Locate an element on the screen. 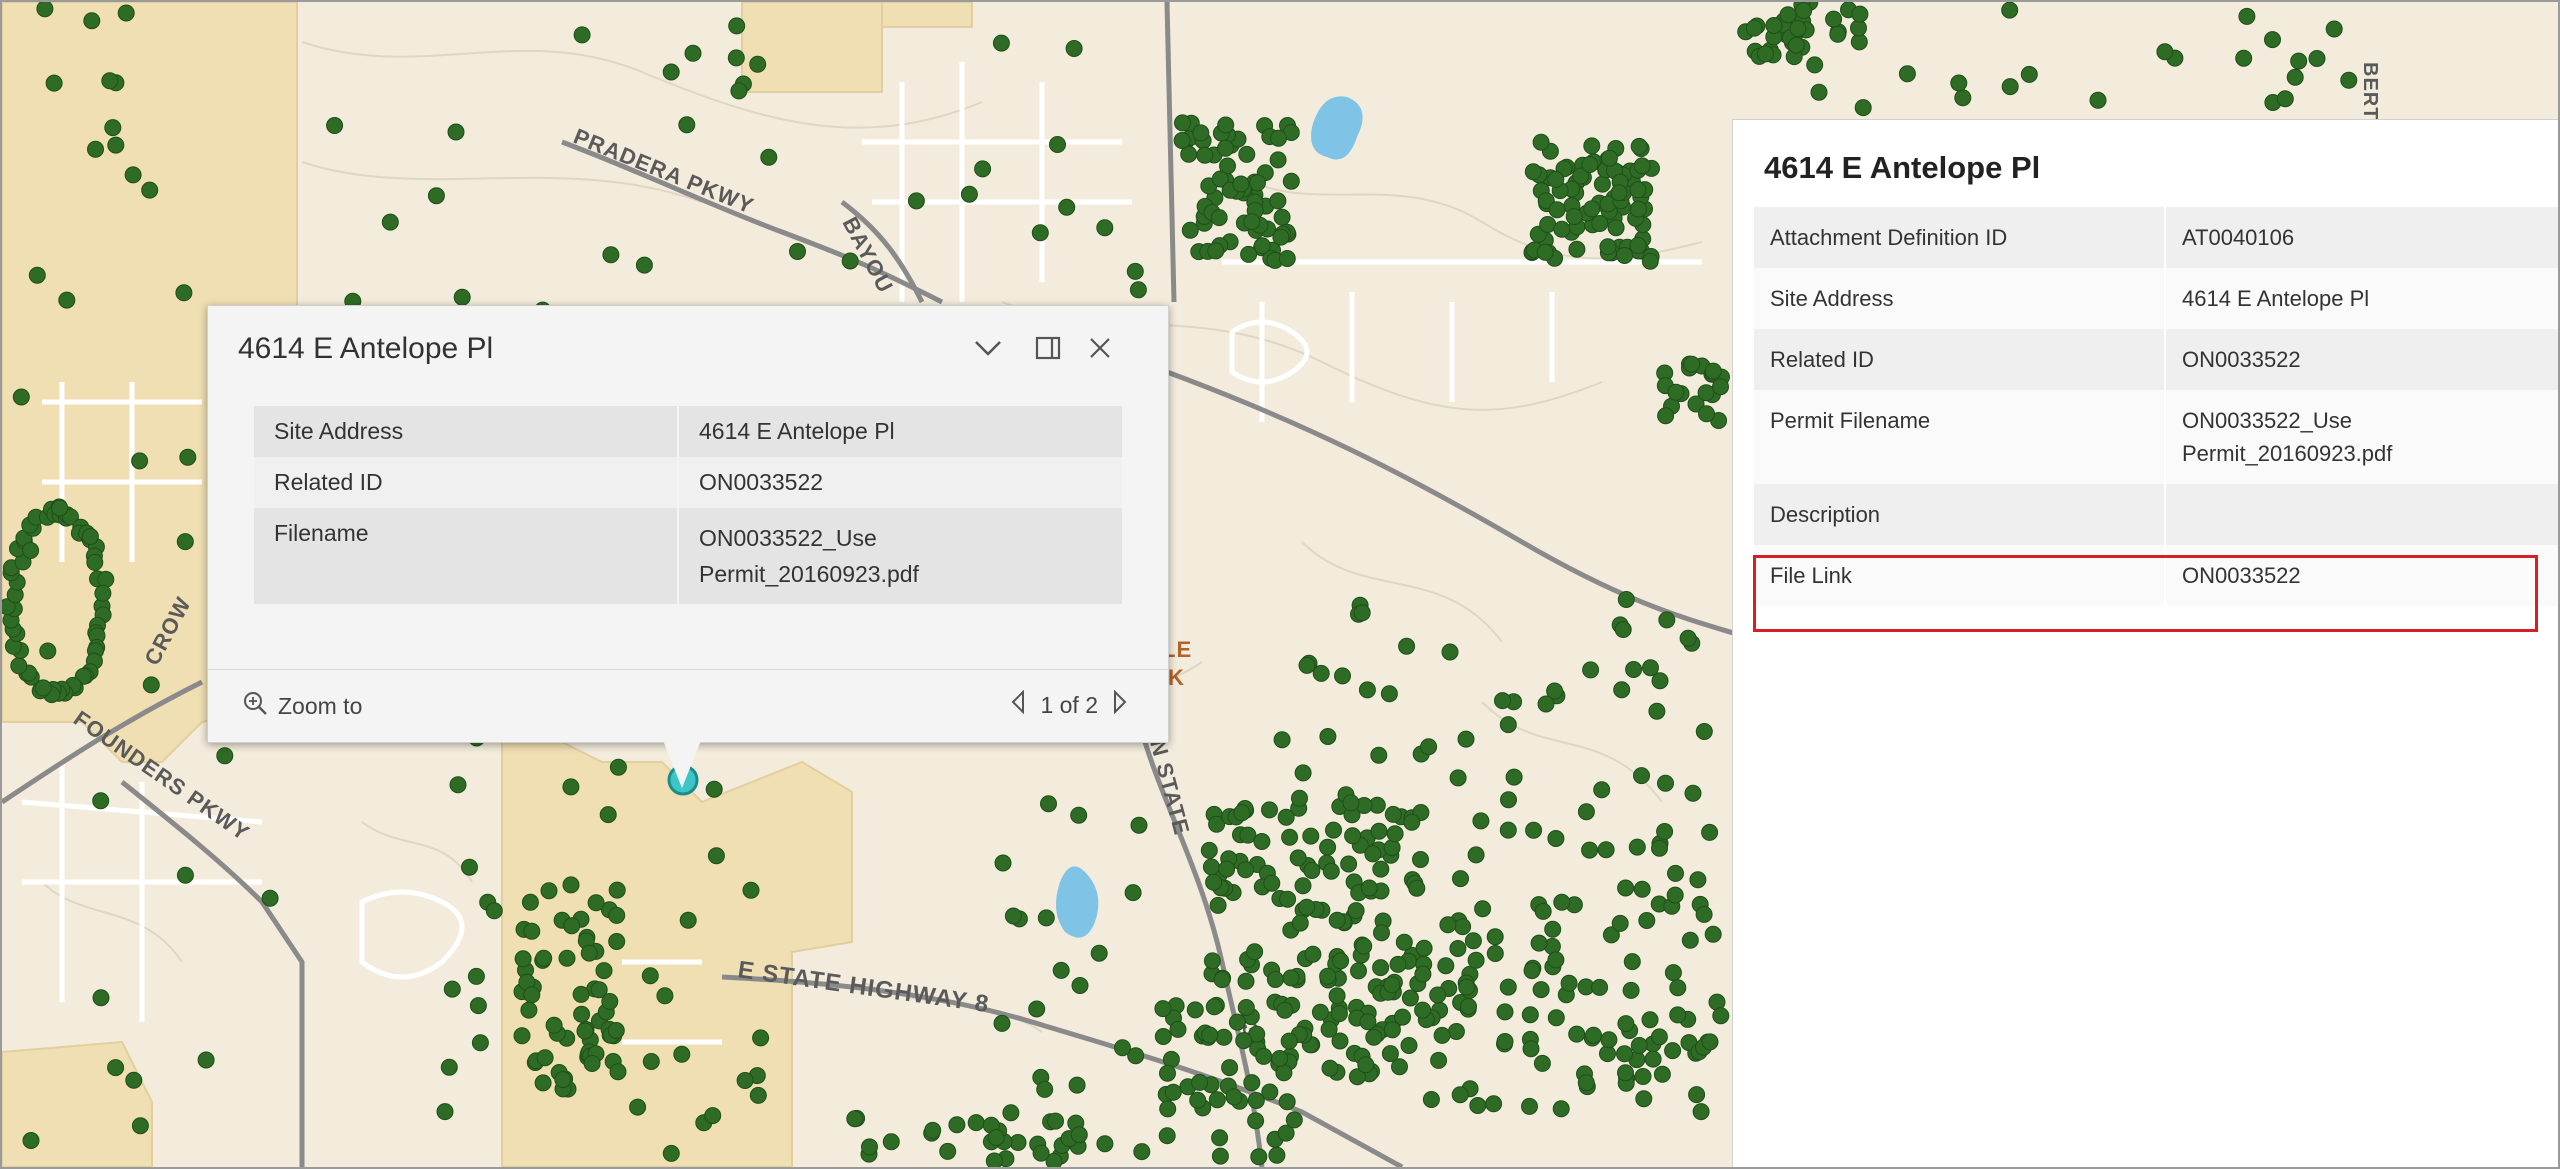 The height and width of the screenshot is (1169, 2560). next-arrow-icon is located at coordinates (1120, 704).